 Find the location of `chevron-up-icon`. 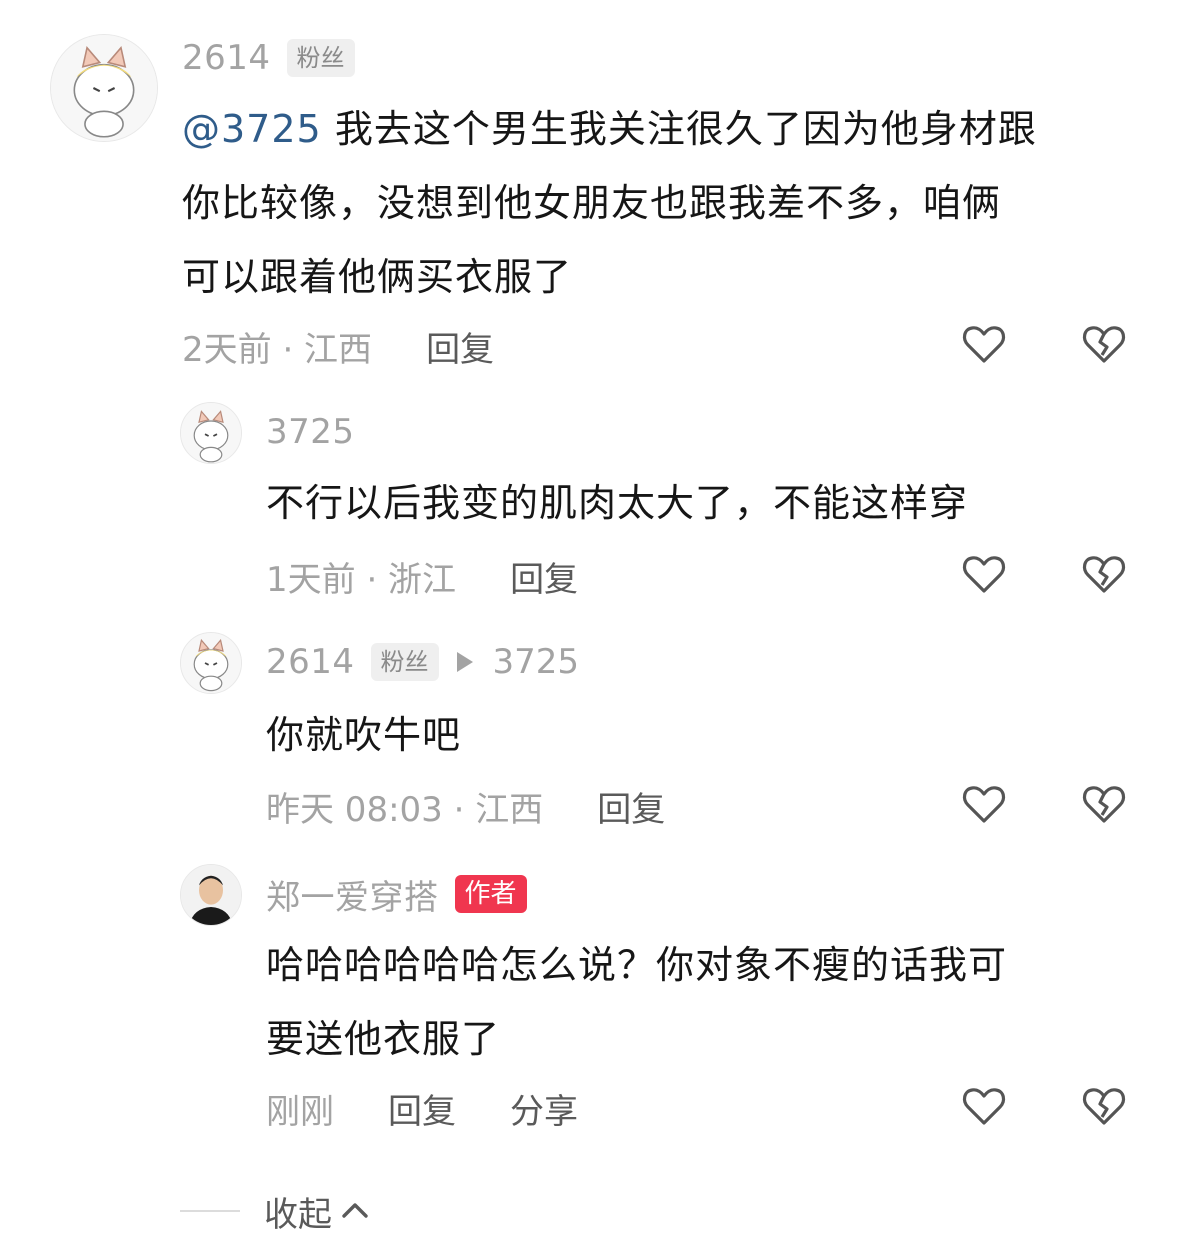

chevron-up-icon is located at coordinates (355, 1210).